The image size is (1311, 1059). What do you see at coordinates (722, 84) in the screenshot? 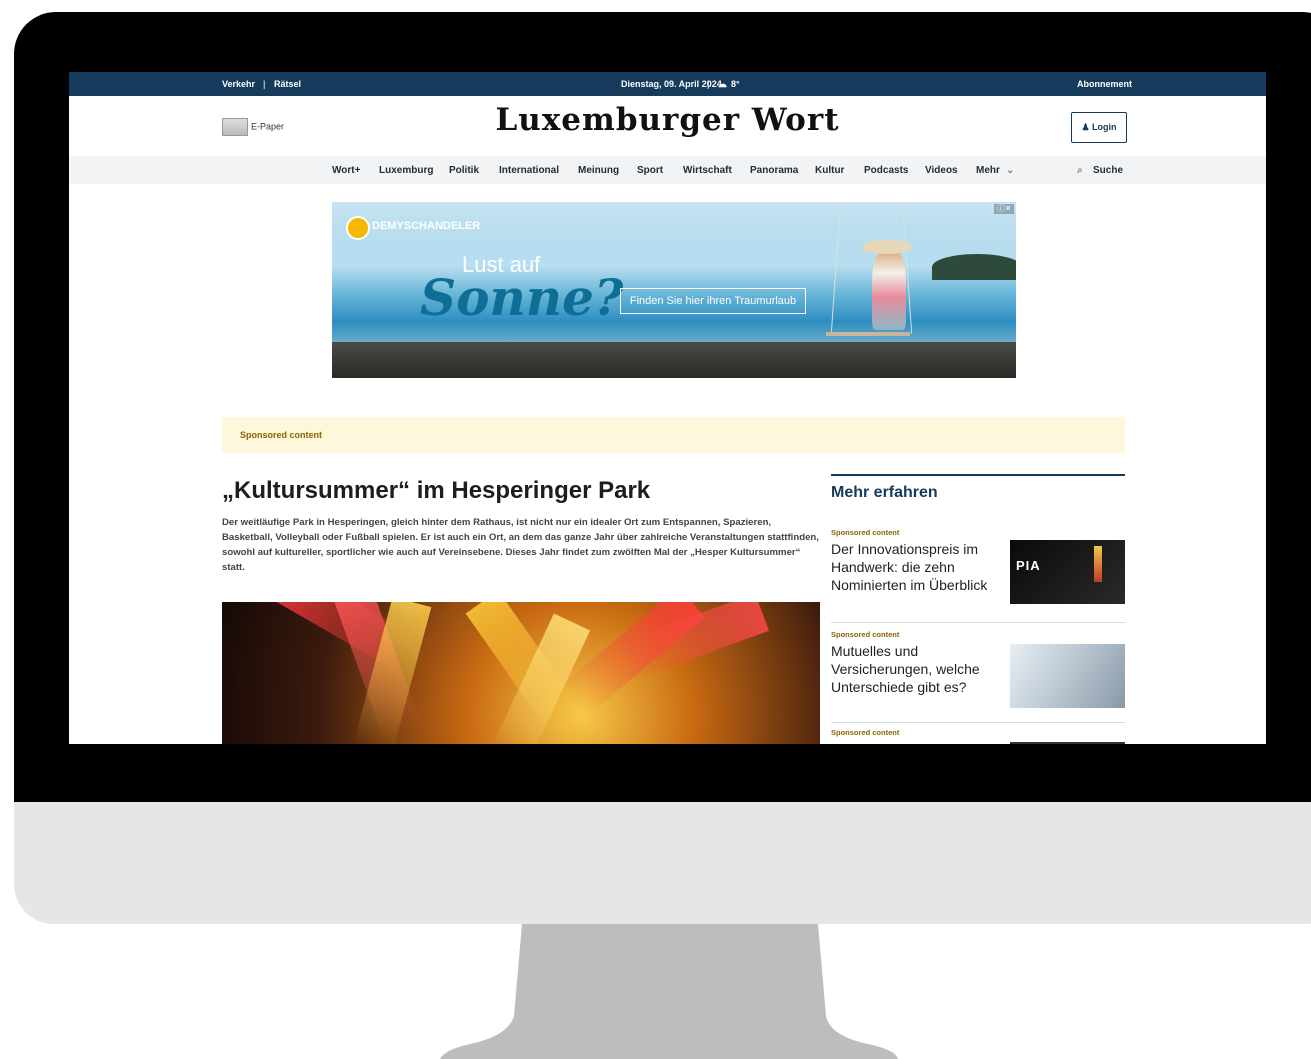
I see `weather-icon: ☁` at bounding box center [722, 84].